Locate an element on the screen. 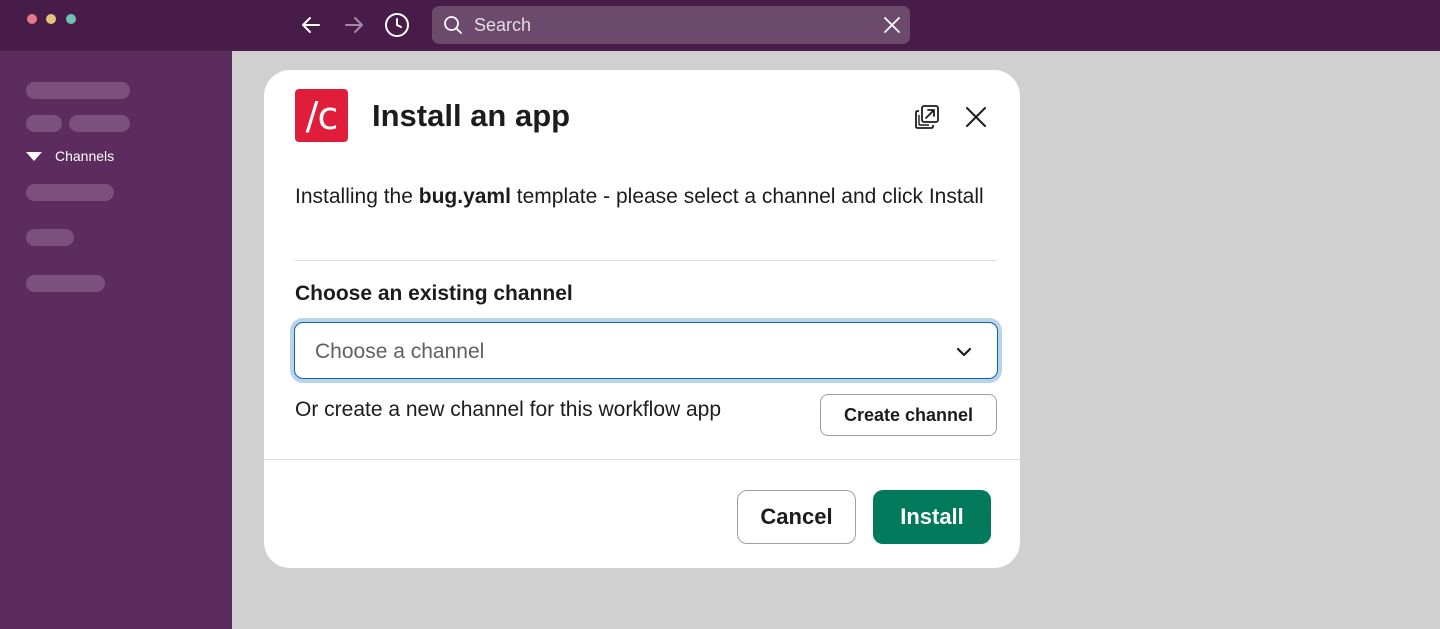  forward-button is located at coordinates (354, 25).